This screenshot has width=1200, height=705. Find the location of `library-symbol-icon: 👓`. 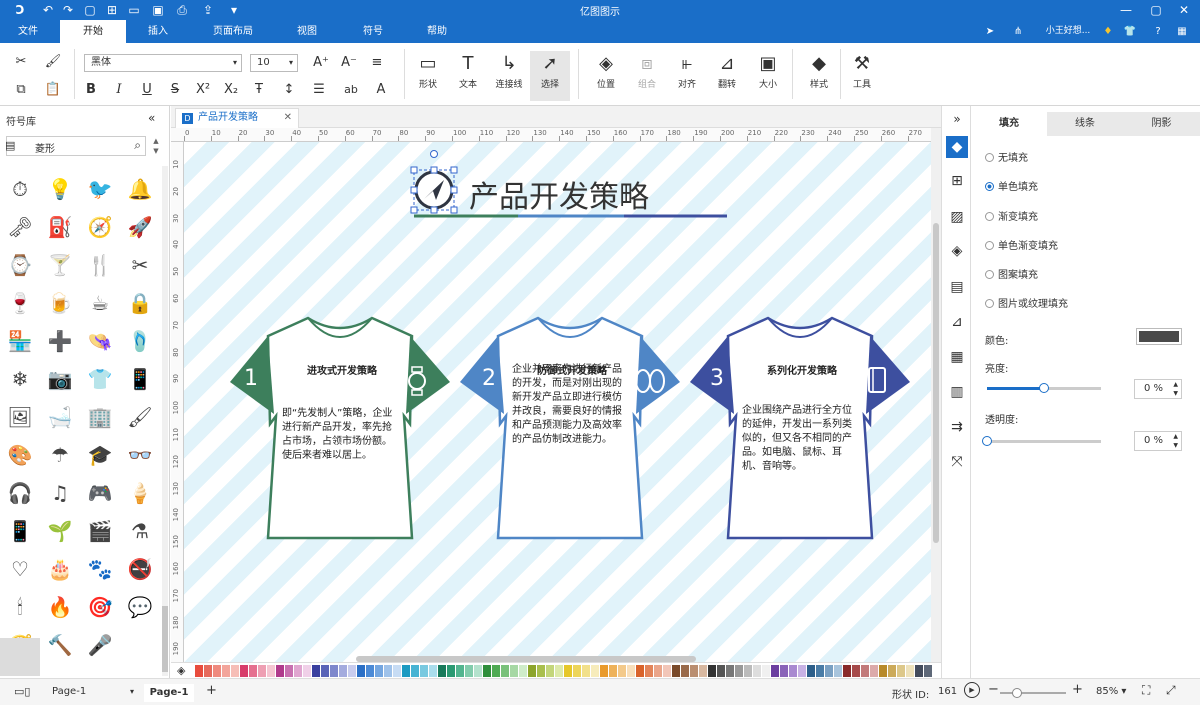

library-symbol-icon: 👓 is located at coordinates (140, 455).